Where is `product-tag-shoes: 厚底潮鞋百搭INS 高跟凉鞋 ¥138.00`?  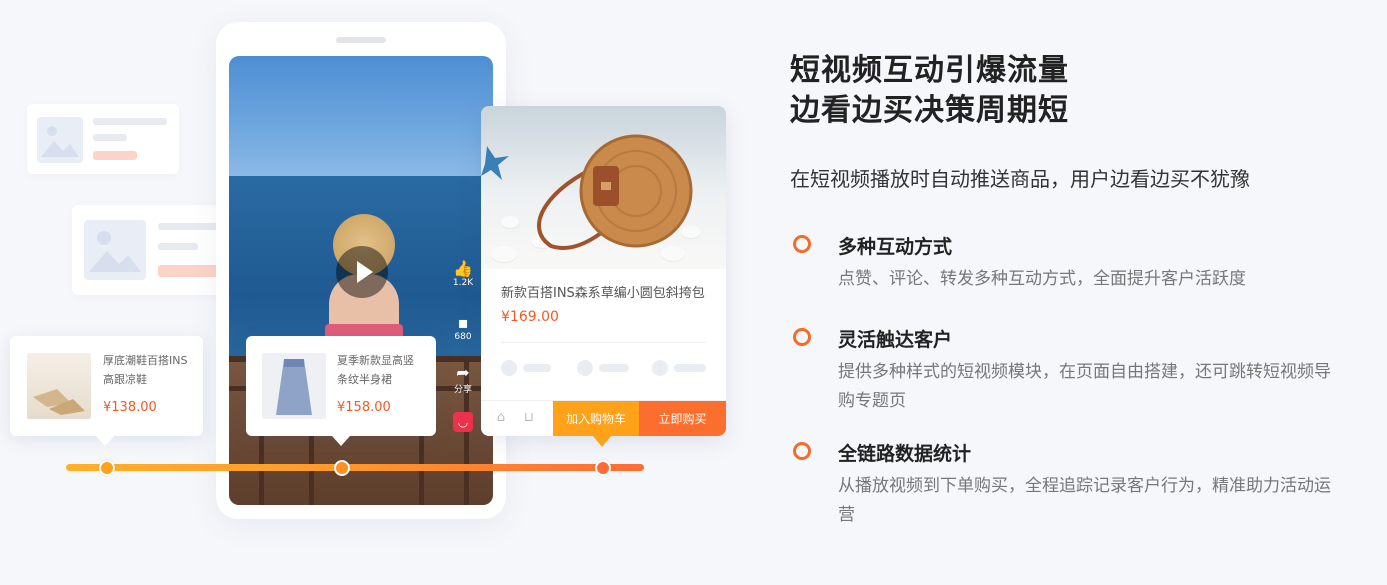
product-tag-shoes: 厚底潮鞋百搭INS 高跟凉鞋 ¥138.00 is located at coordinates (106, 386).